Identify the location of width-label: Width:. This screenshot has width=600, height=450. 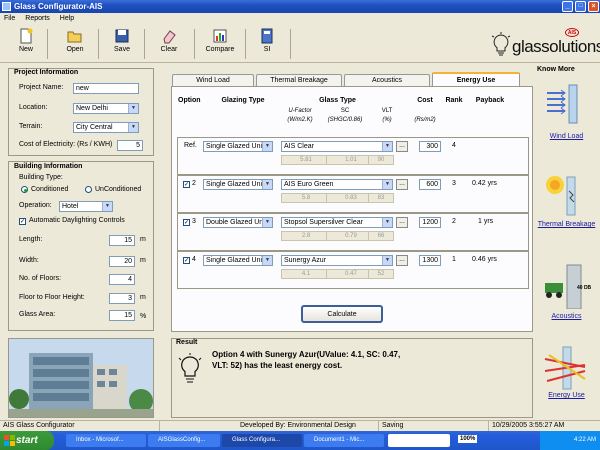
(29, 260).